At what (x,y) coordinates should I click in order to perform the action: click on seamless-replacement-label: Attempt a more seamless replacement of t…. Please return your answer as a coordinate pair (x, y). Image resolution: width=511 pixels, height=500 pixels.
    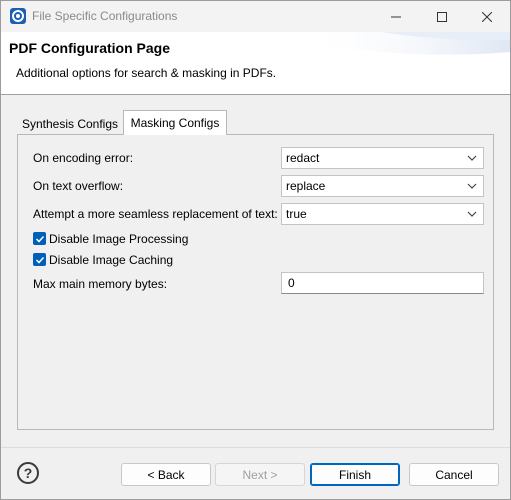
    Looking at the image, I should click on (155, 214).